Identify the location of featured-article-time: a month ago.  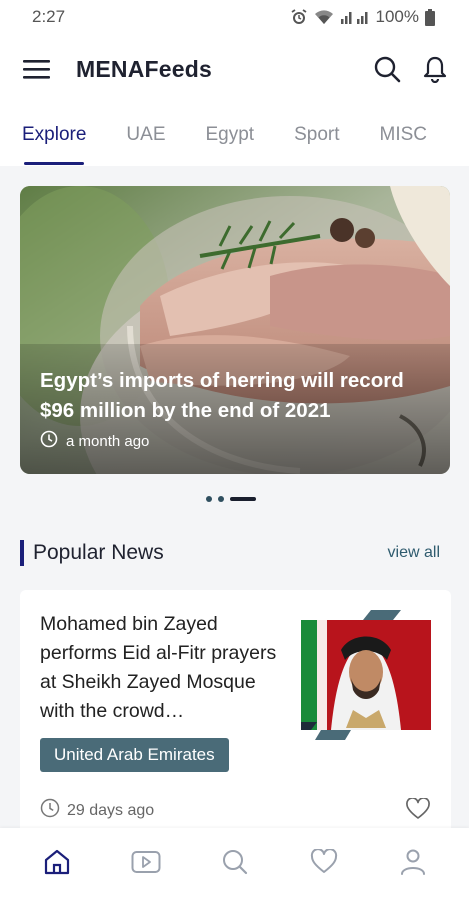
(94, 441).